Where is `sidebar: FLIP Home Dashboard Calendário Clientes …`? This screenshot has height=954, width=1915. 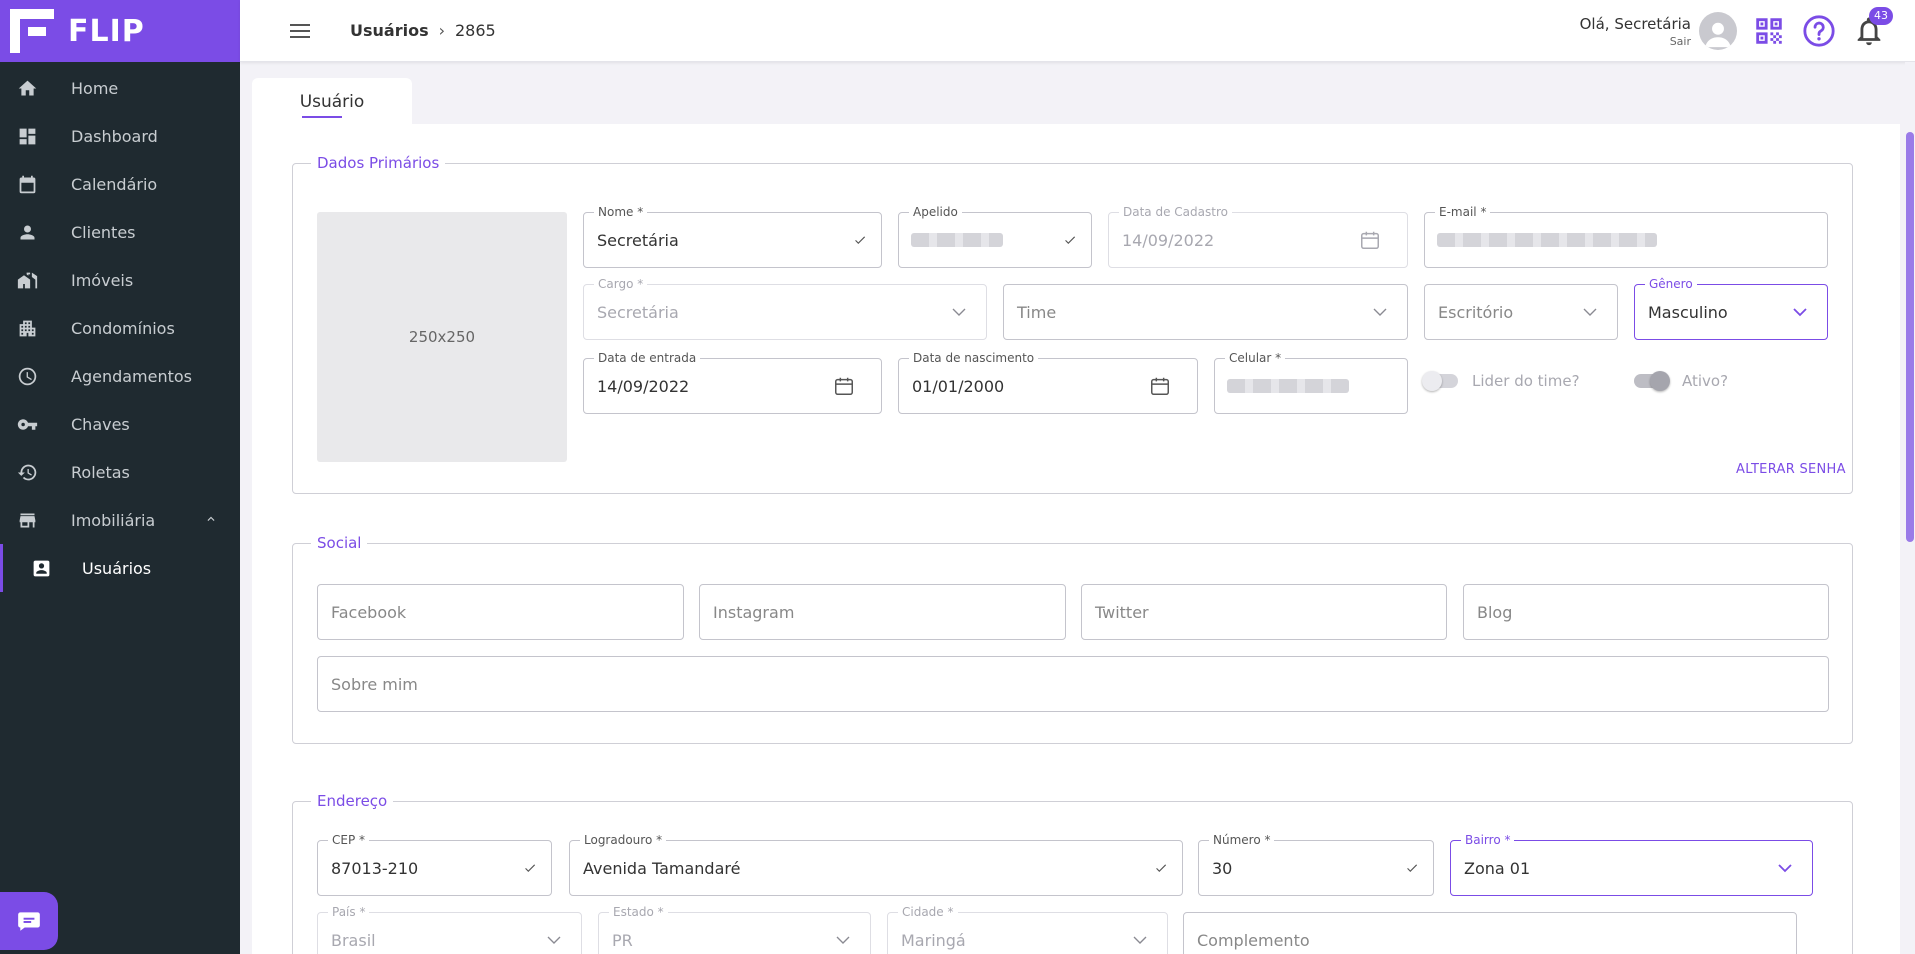
sidebar: FLIP Home Dashboard Calendário Clientes … is located at coordinates (120, 477).